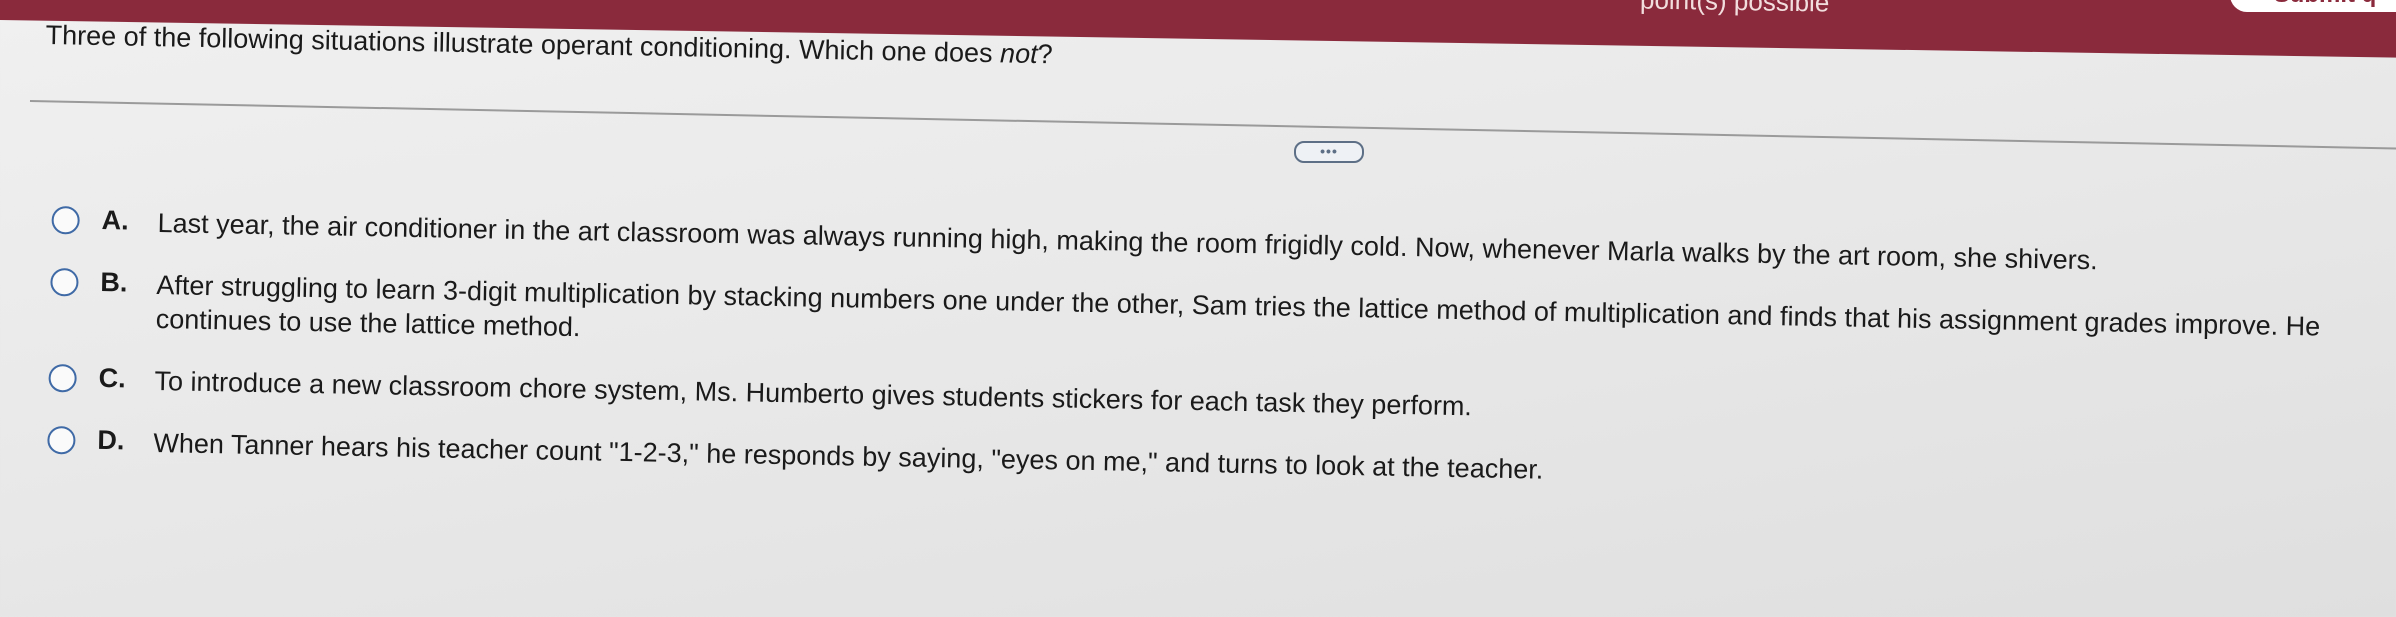 This screenshot has height=617, width=2396. I want to click on radio-d, so click(61, 440).